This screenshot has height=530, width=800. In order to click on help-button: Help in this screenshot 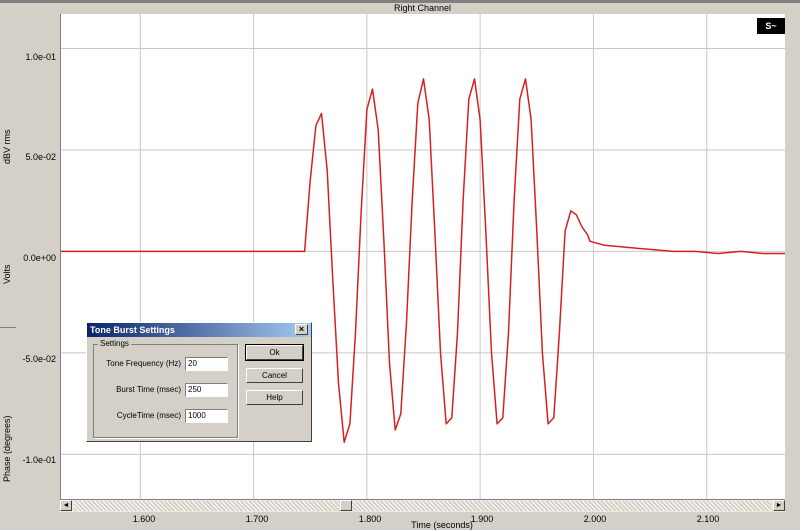, I will do `click(274, 397)`.